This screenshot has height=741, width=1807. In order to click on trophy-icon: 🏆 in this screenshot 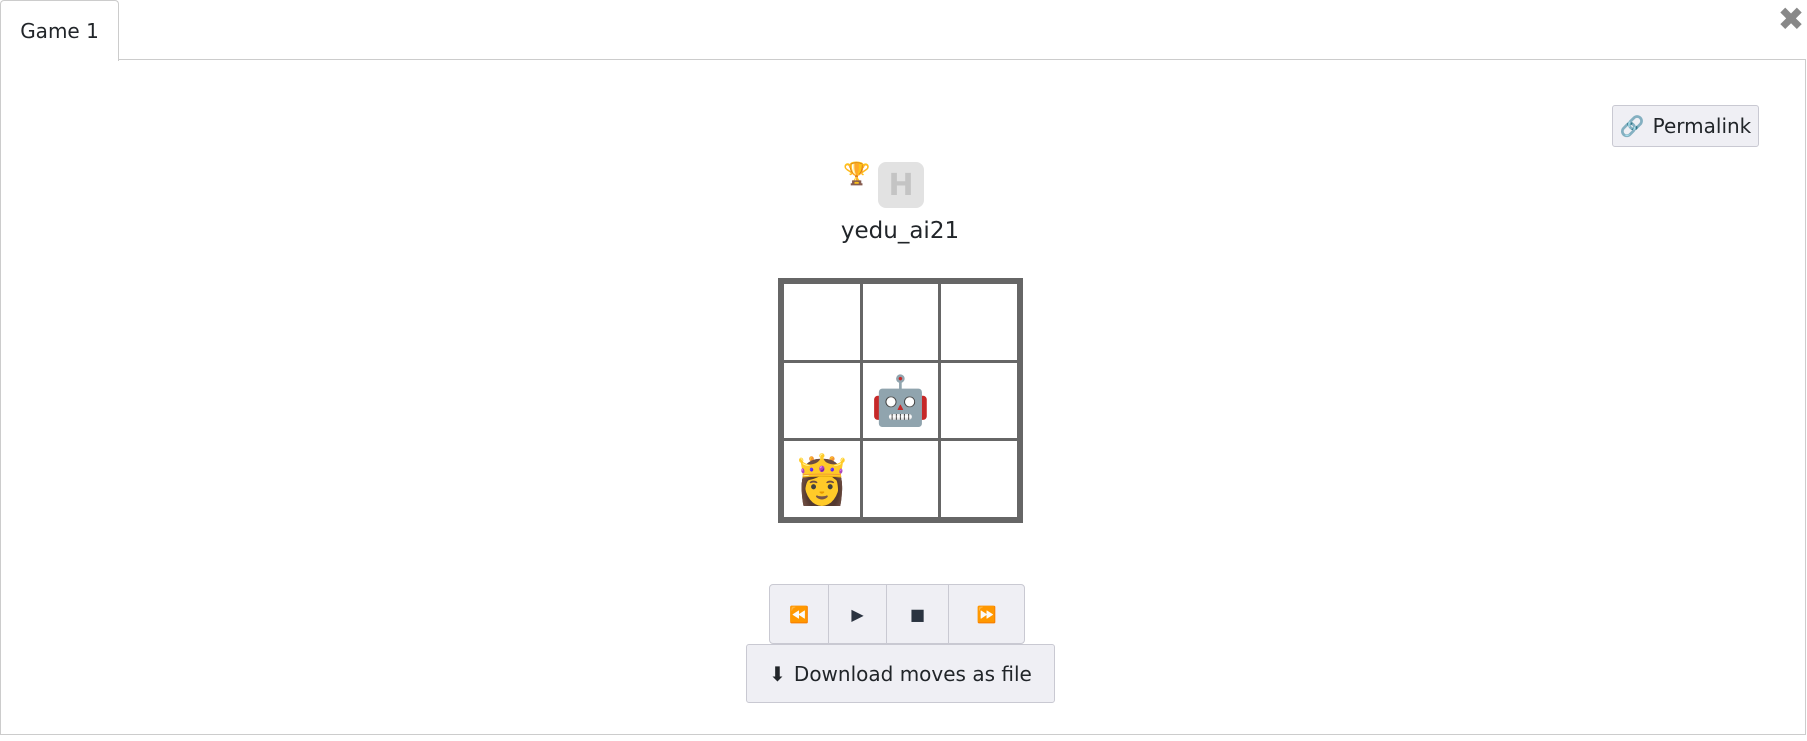, I will do `click(857, 174)`.